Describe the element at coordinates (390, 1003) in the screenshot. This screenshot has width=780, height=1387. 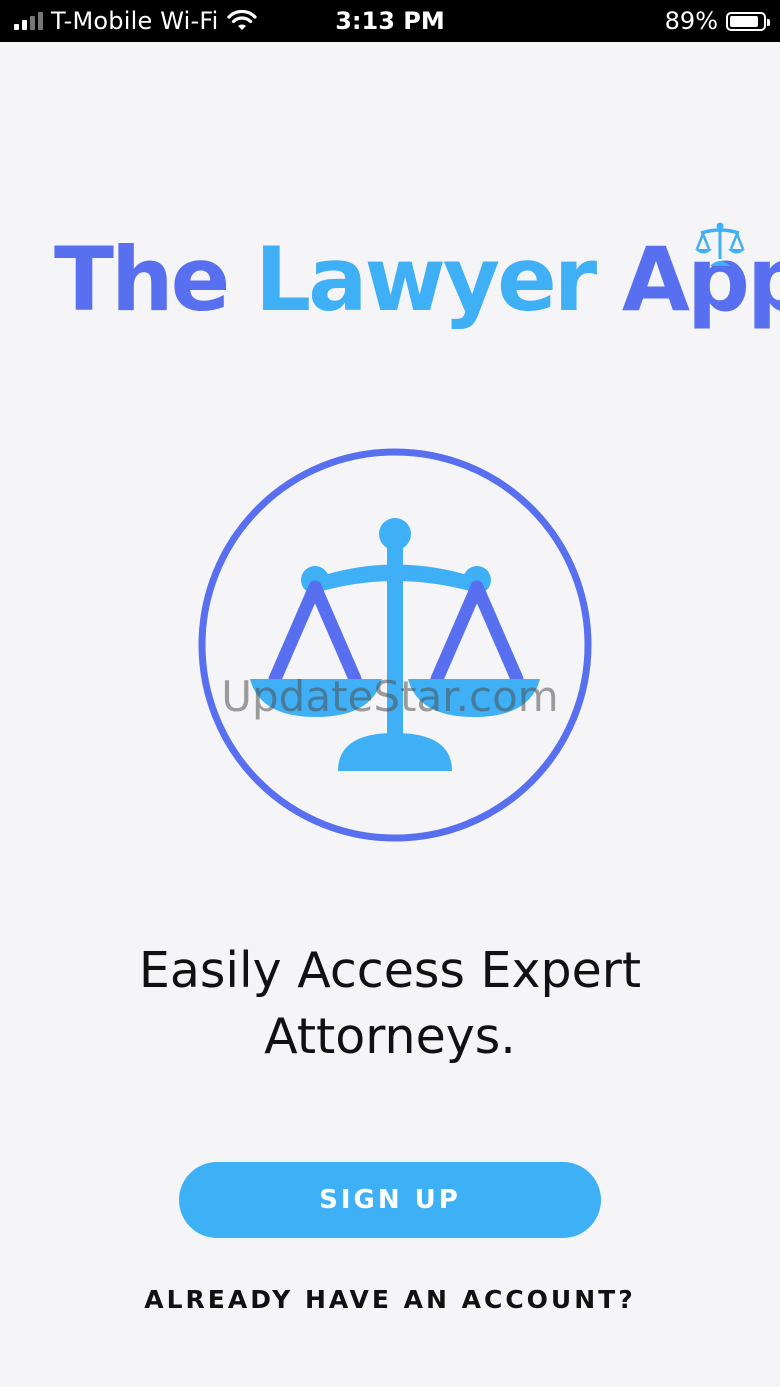
I see `tagline: Easily Access Expert Attorneys.` at that location.